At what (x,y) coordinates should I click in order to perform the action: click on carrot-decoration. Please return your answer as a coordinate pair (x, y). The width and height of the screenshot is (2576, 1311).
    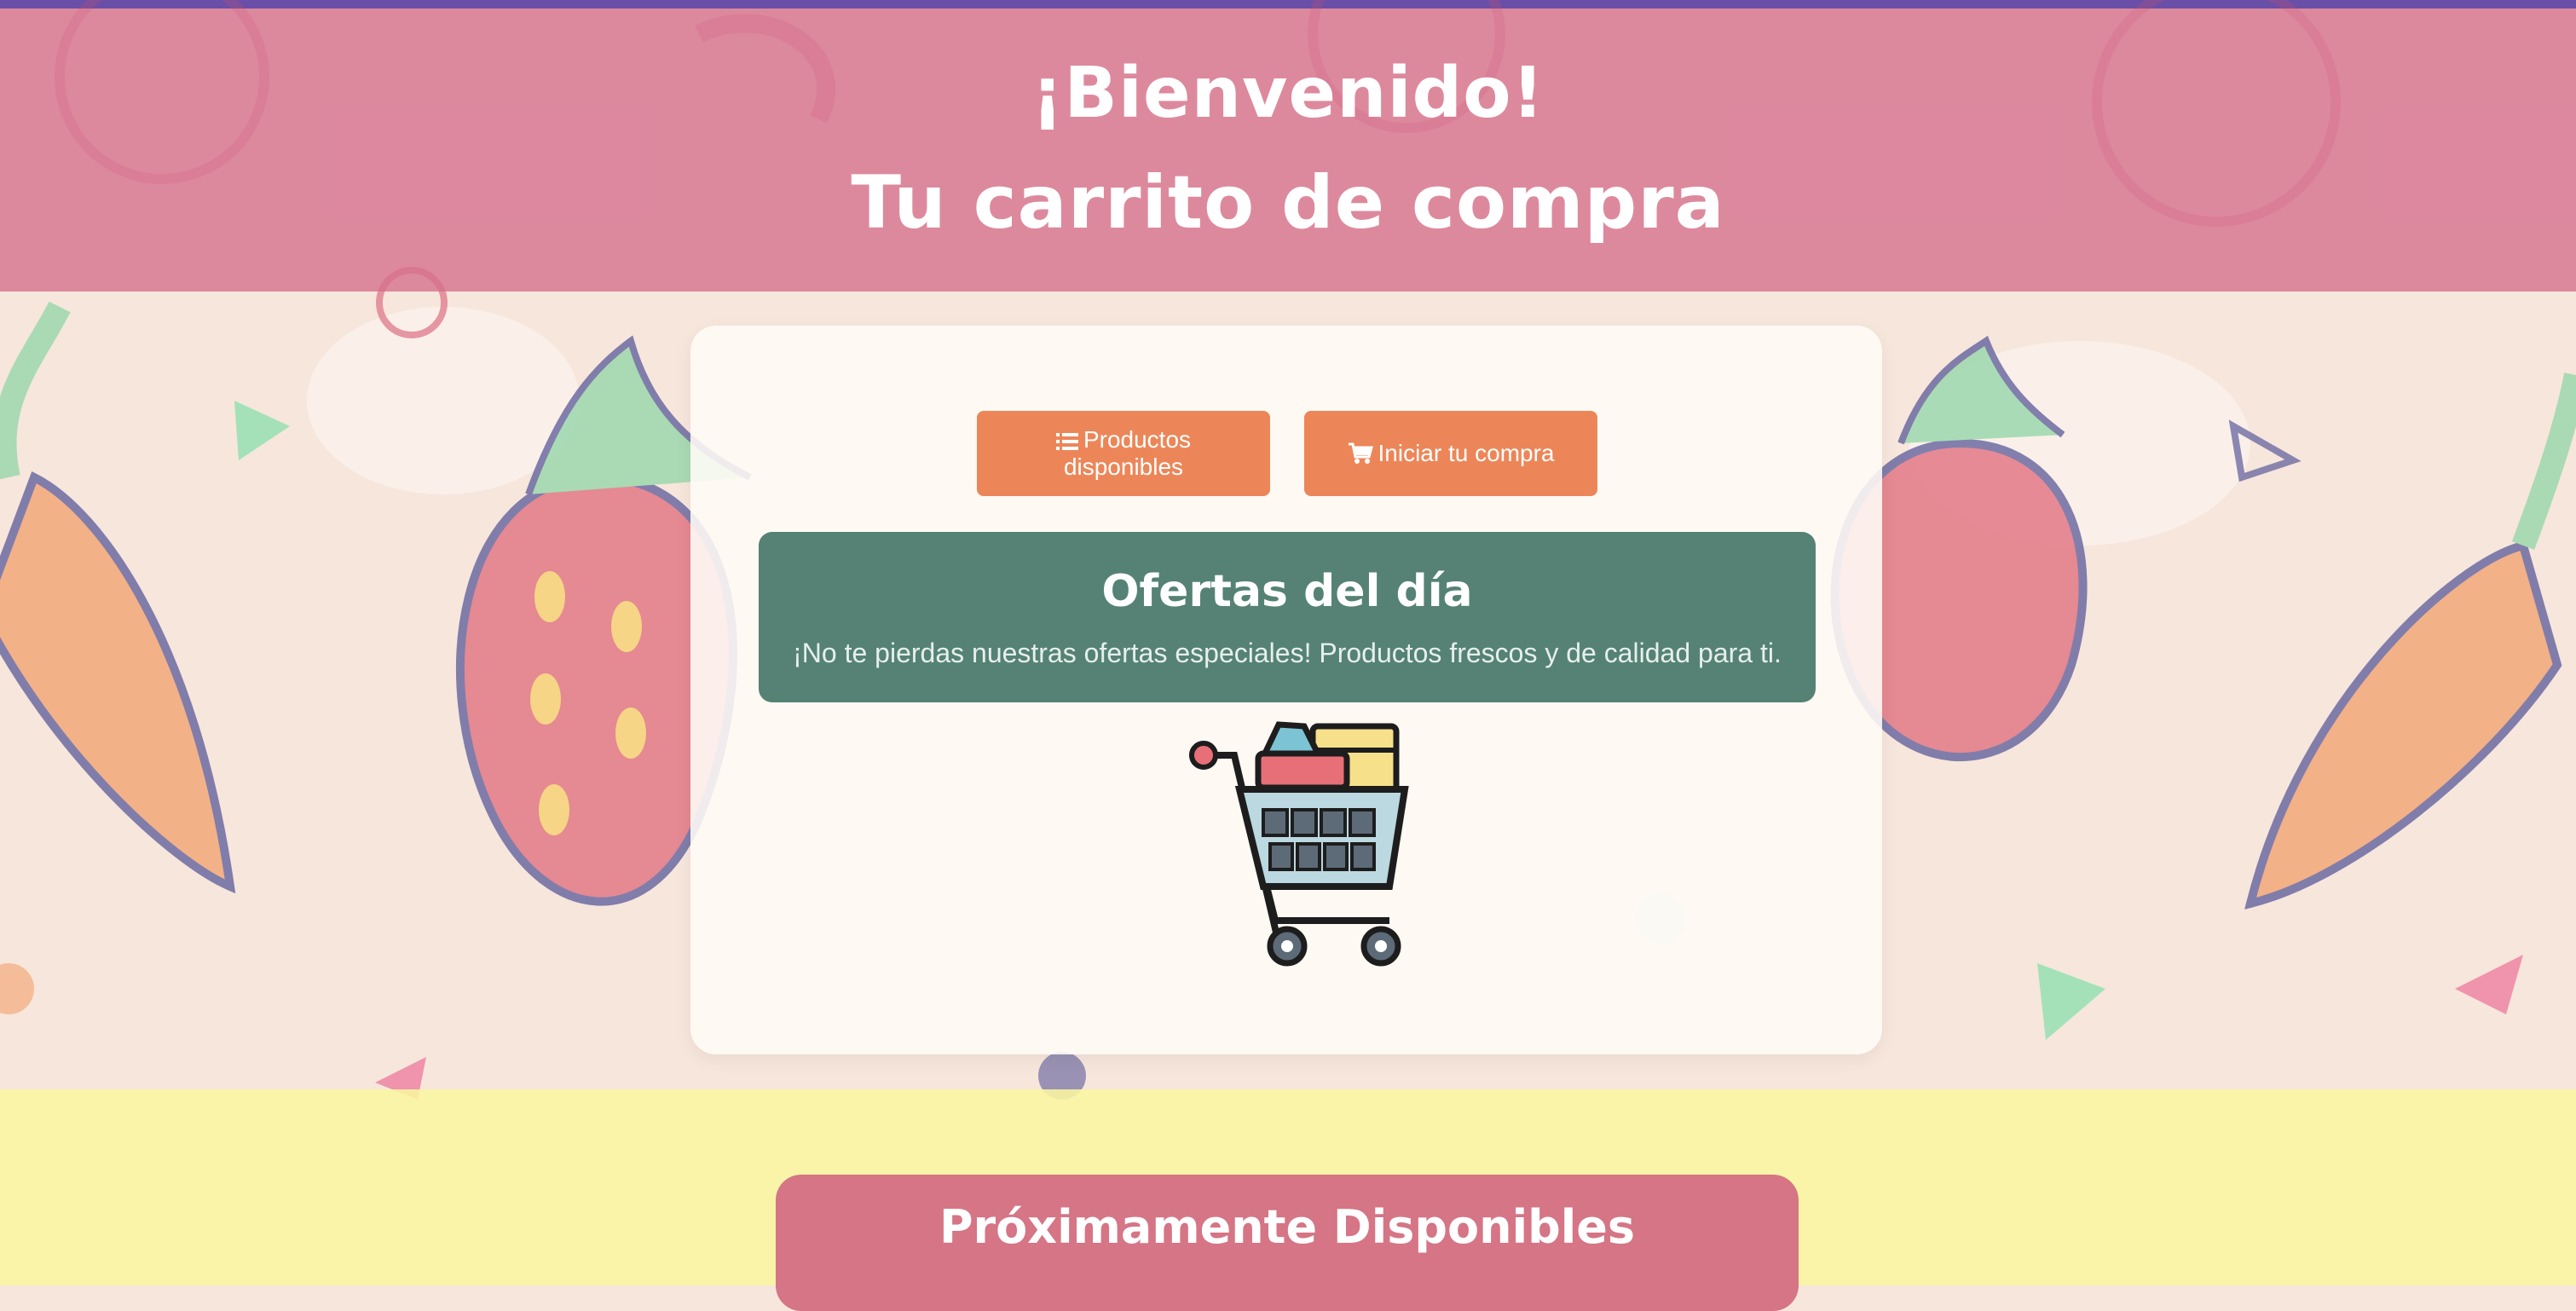
    Looking at the image, I should click on (118, 597).